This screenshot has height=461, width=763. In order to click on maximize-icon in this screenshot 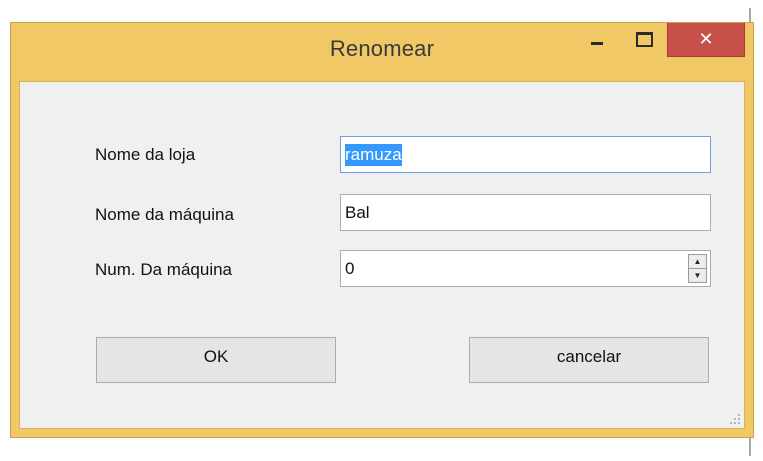, I will do `click(644, 39)`.